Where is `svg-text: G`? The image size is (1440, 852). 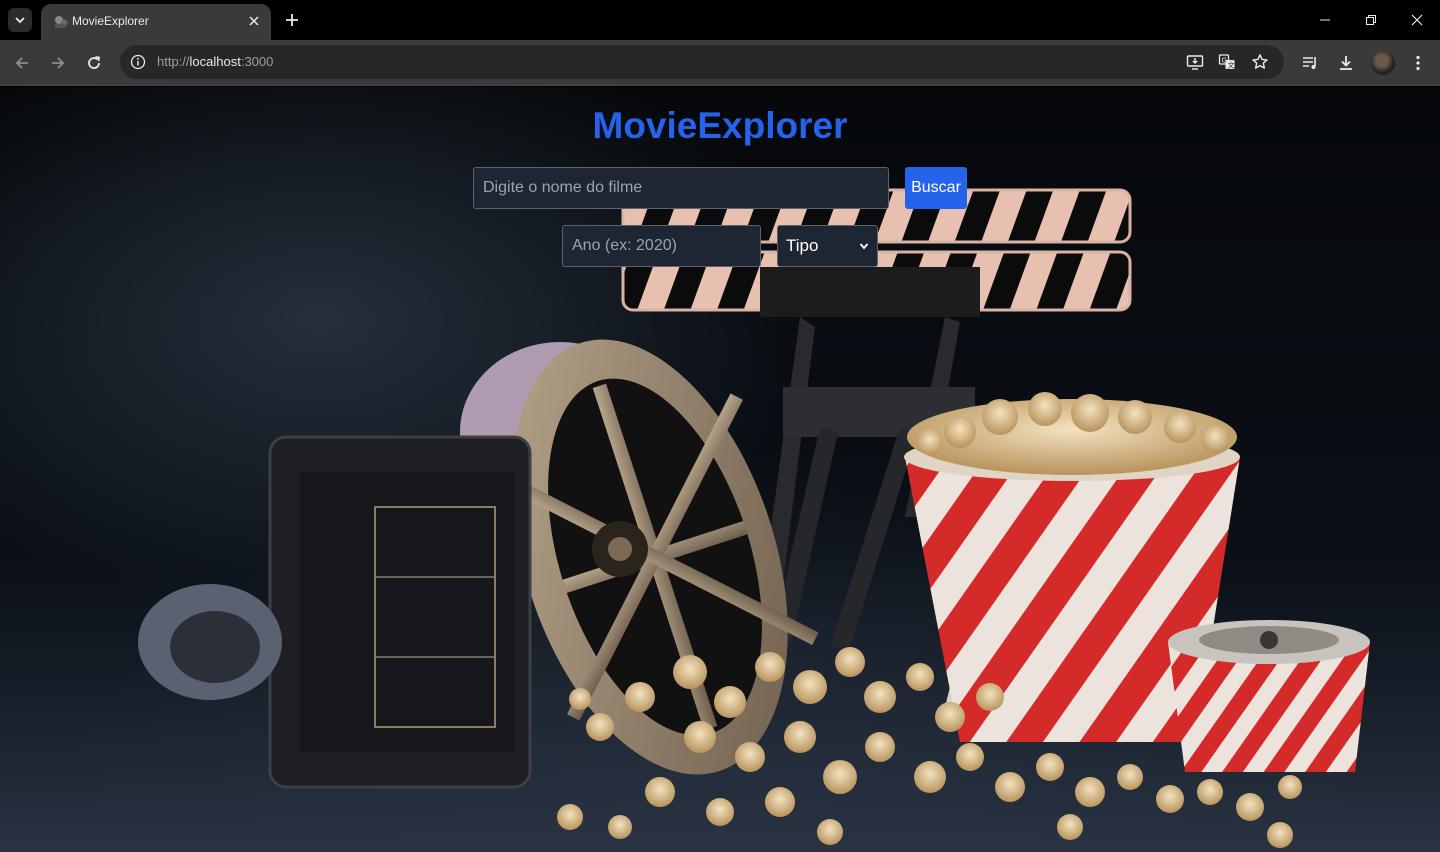
svg-text: G is located at coordinates (1224, 61).